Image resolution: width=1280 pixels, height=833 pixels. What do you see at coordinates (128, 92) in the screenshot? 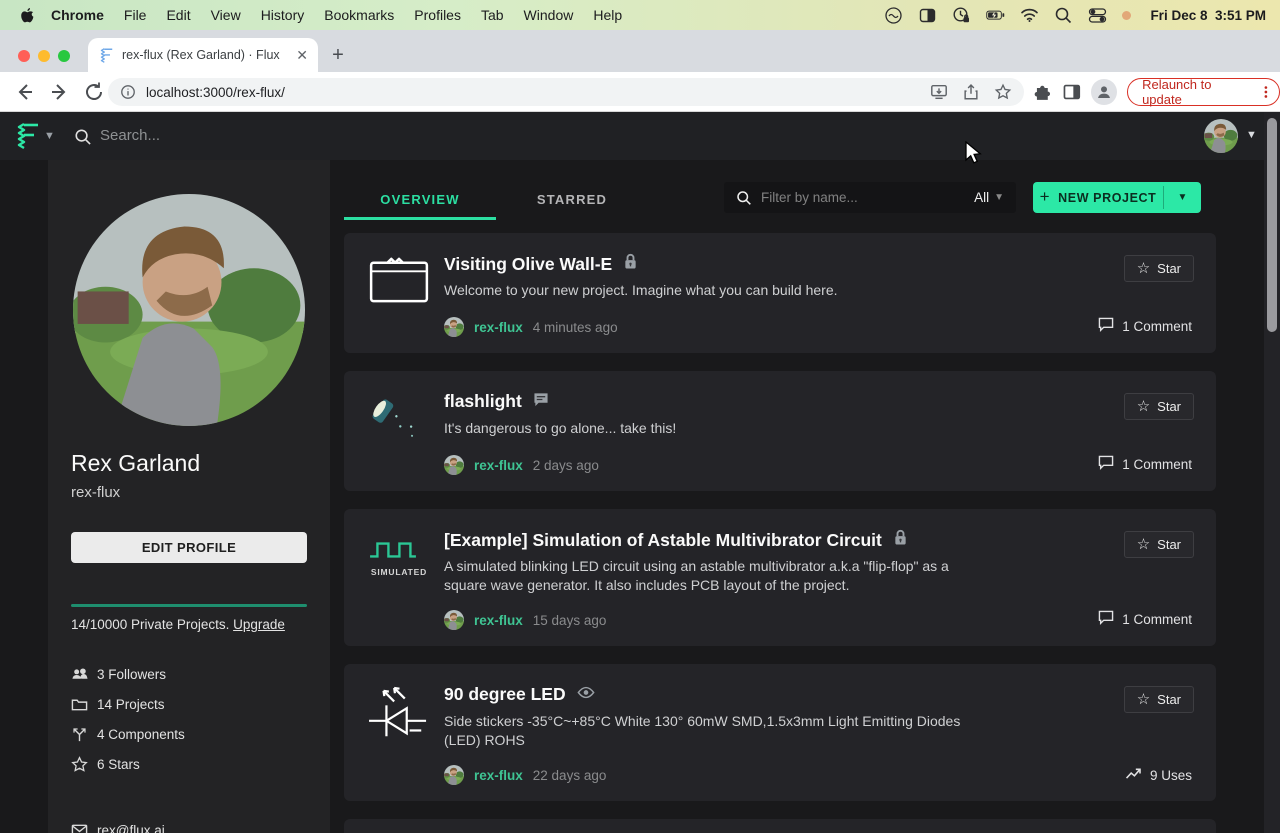
I see `site-info-icon` at bounding box center [128, 92].